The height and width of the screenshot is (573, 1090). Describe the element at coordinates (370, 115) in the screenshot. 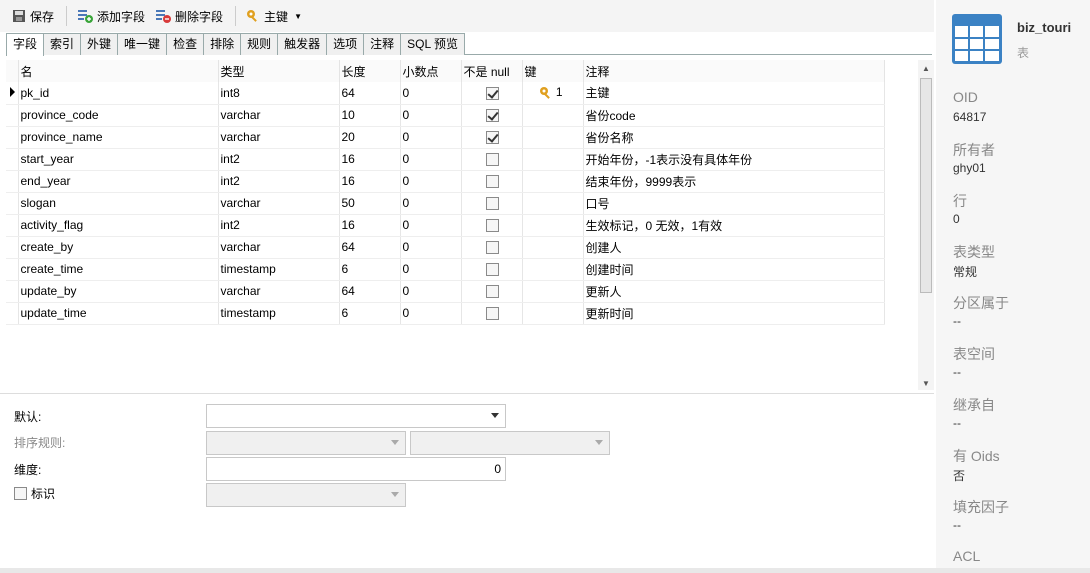

I see `field-length-cell: 10` at that location.